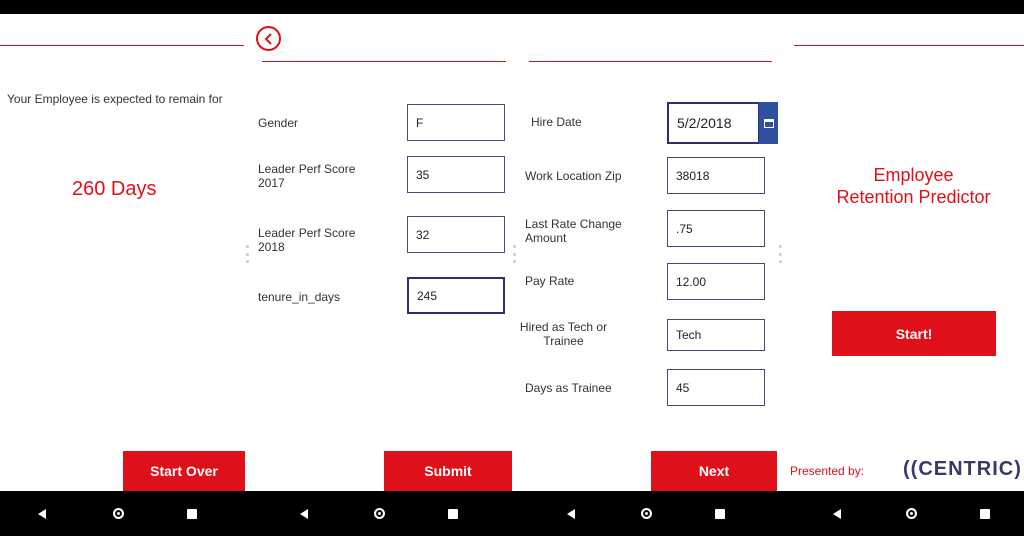  I want to click on divider-panel2, so click(384, 61).